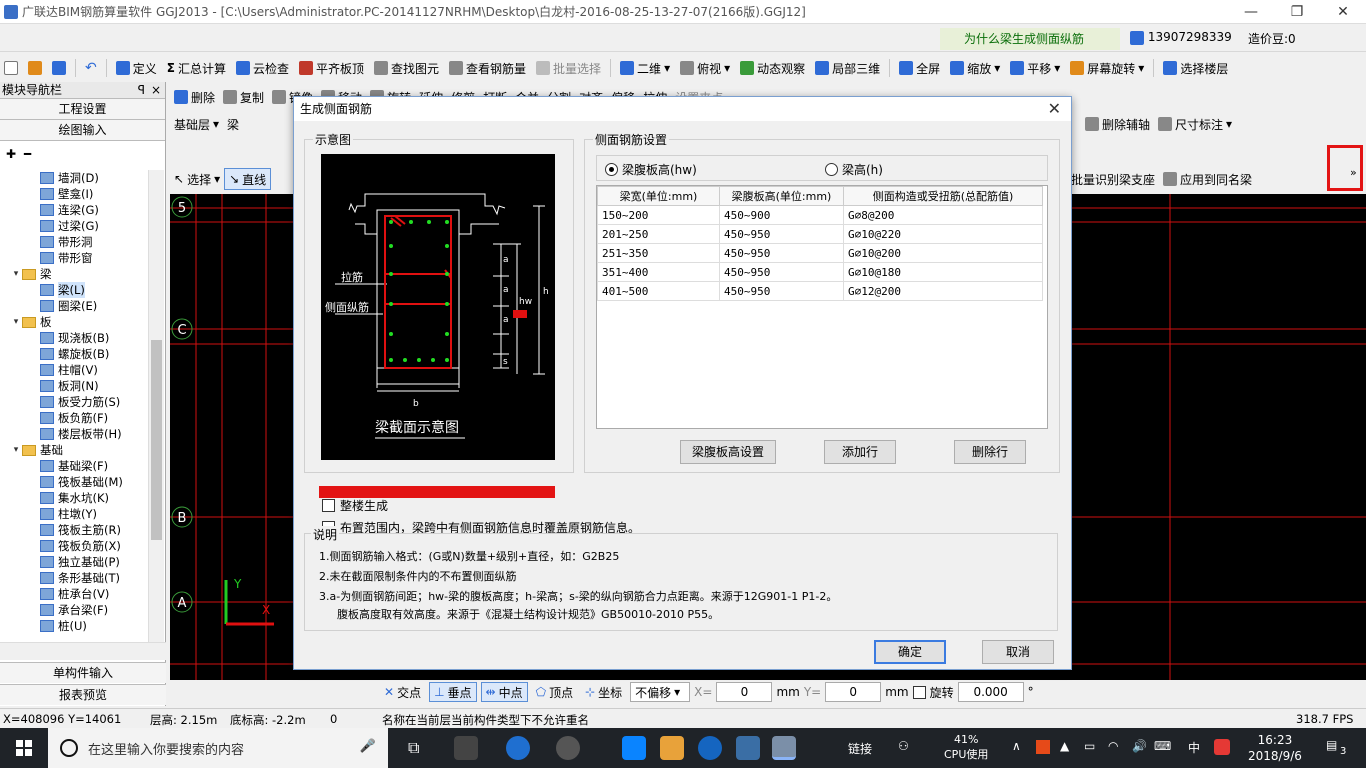 The width and height of the screenshot is (1366, 768). What do you see at coordinates (603, 692) in the screenshot?
I see `coordinate-snap: ⊹ 坐标` at bounding box center [603, 692].